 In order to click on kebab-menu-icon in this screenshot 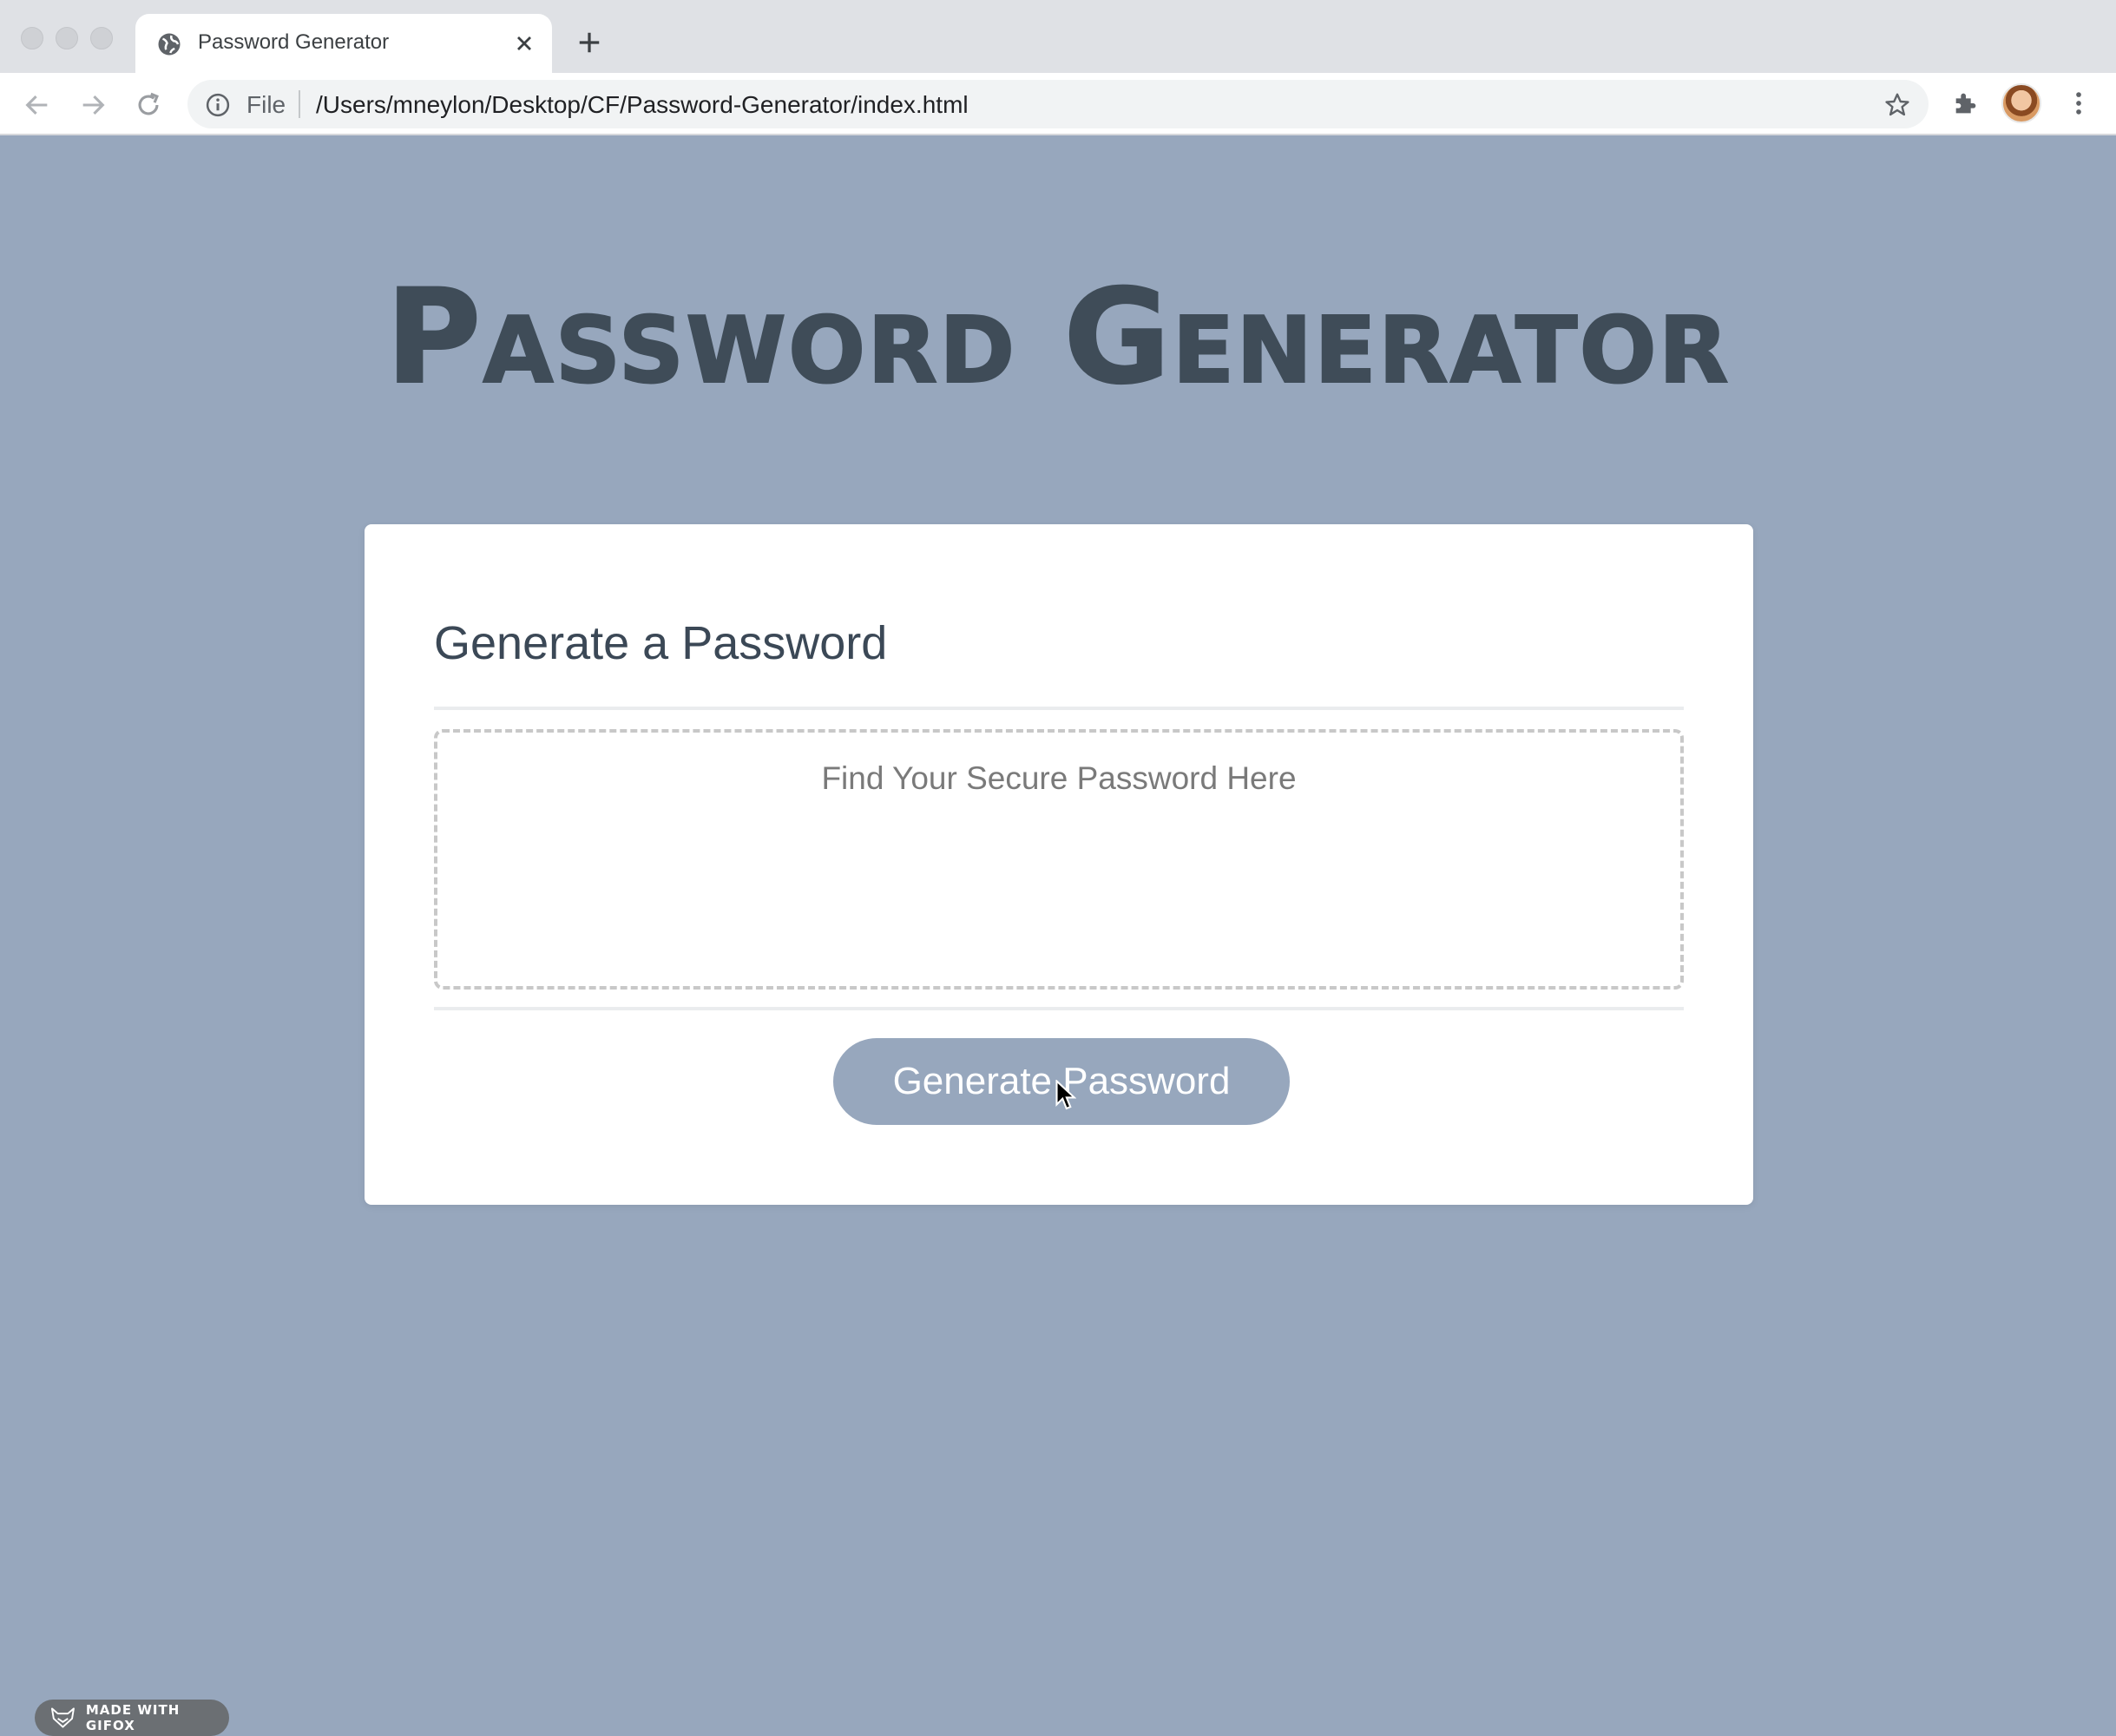, I will do `click(2079, 103)`.